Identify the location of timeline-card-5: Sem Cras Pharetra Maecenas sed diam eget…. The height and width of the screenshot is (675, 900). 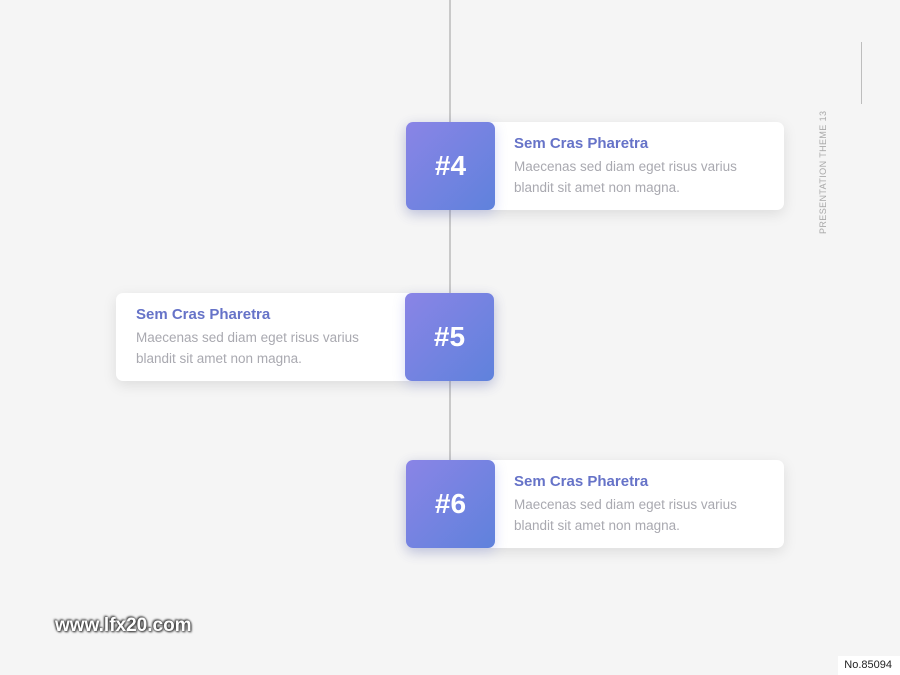
(305, 337).